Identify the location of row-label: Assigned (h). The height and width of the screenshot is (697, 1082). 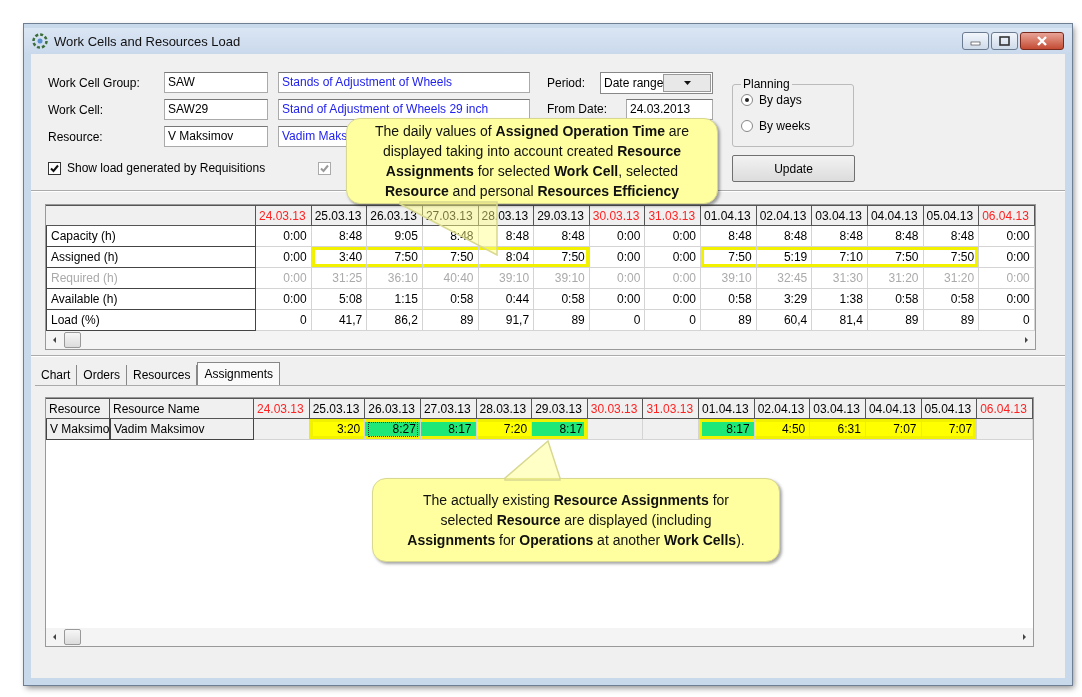
(151, 257).